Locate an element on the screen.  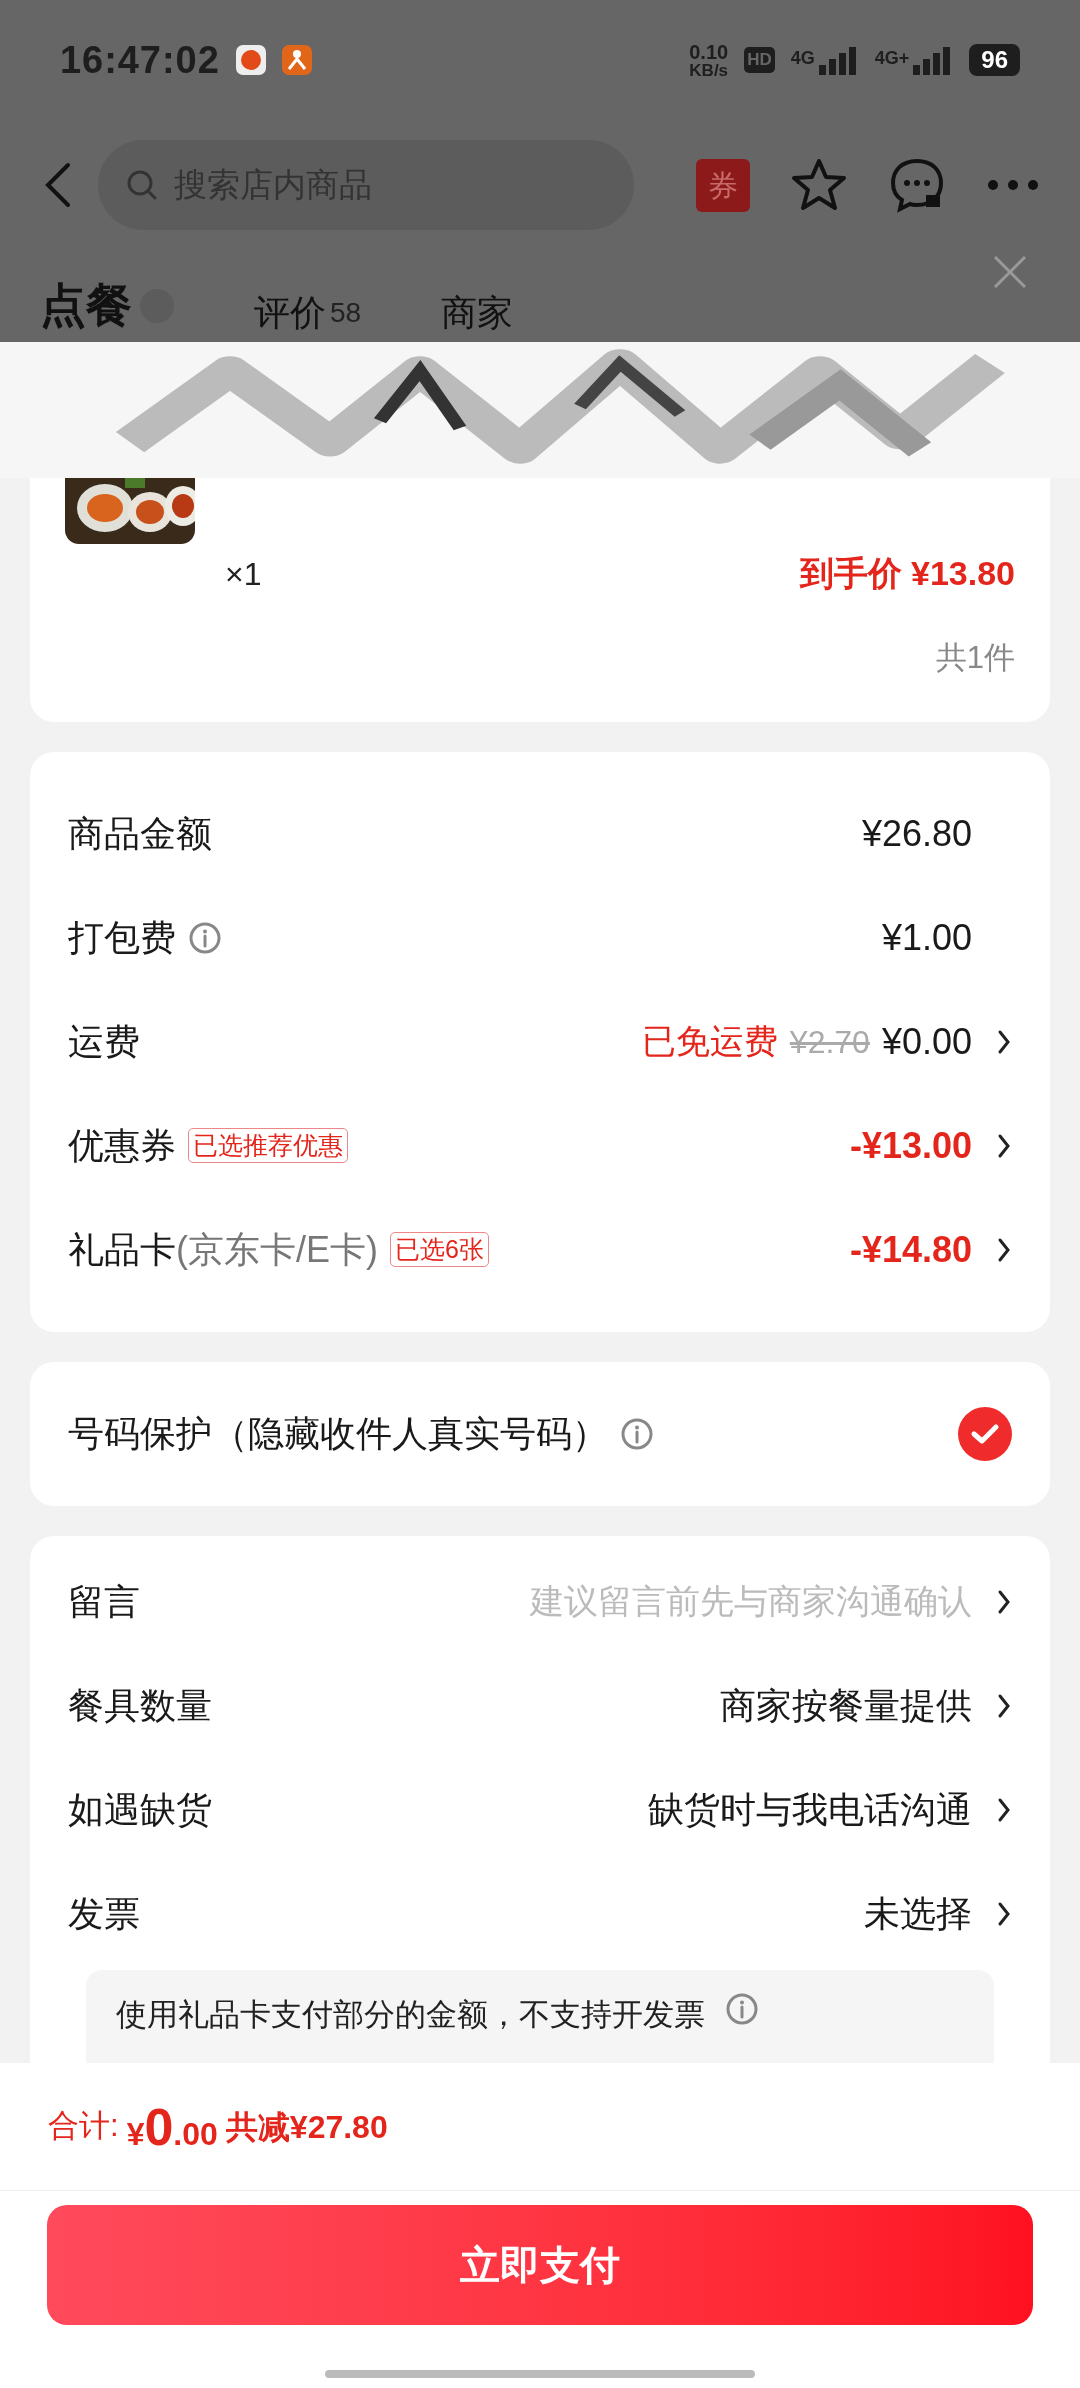
price-value: -¥13.00 is located at coordinates (910, 1145).